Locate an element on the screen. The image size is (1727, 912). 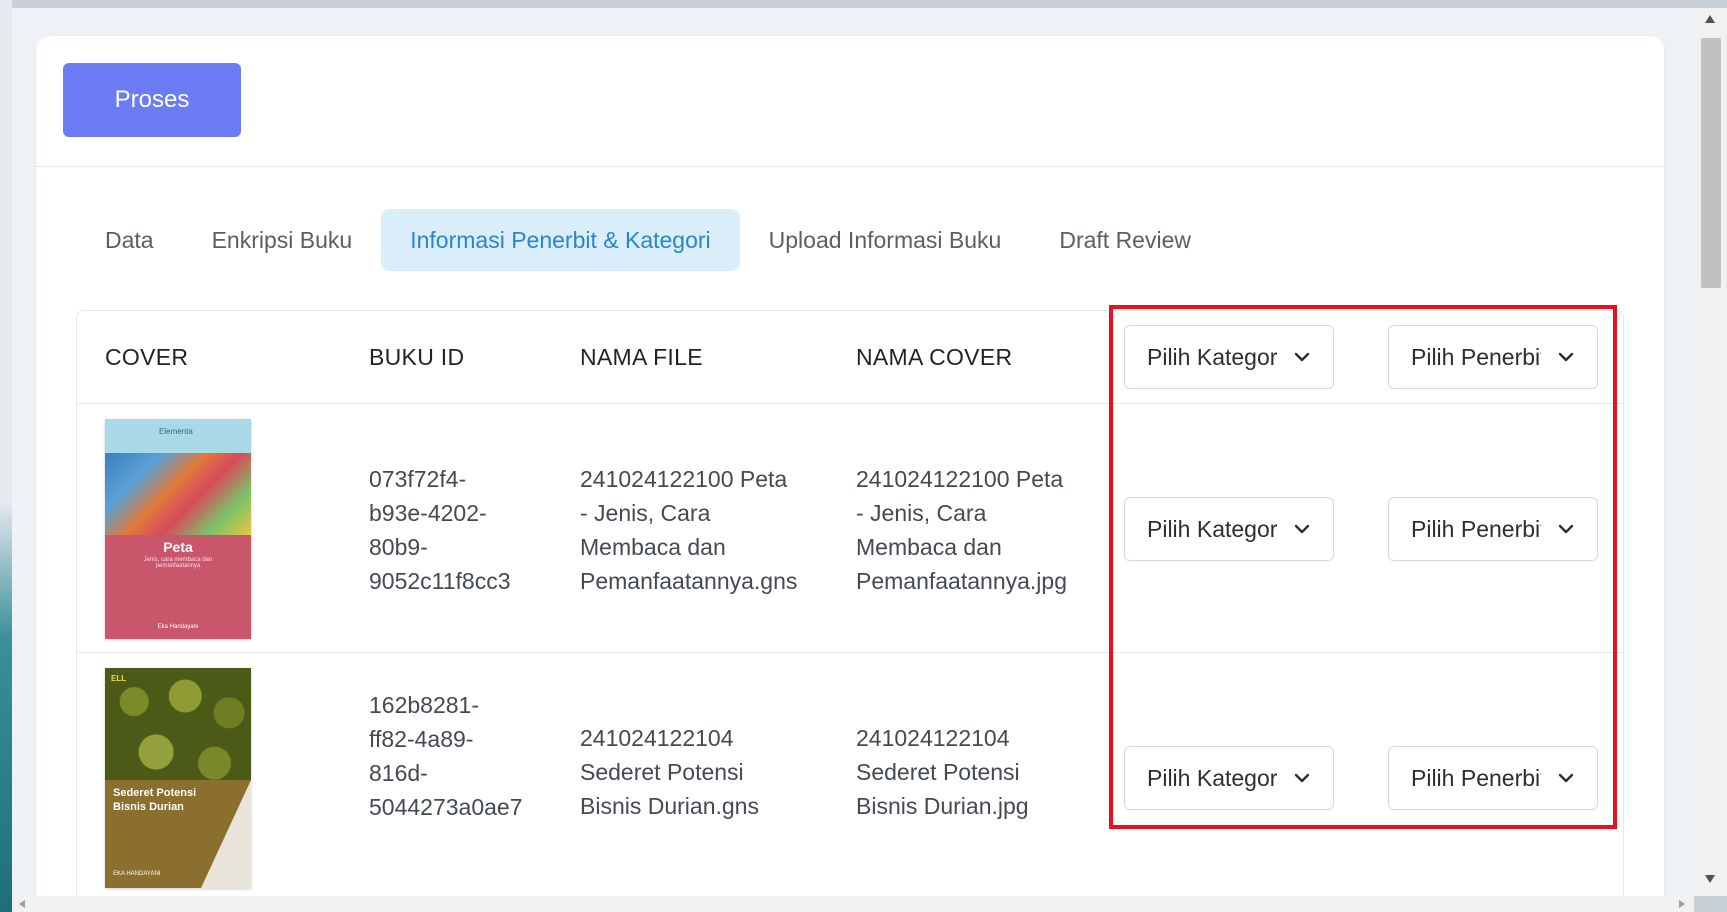
header-buku-id: BUKU ID is located at coordinates (417, 357).